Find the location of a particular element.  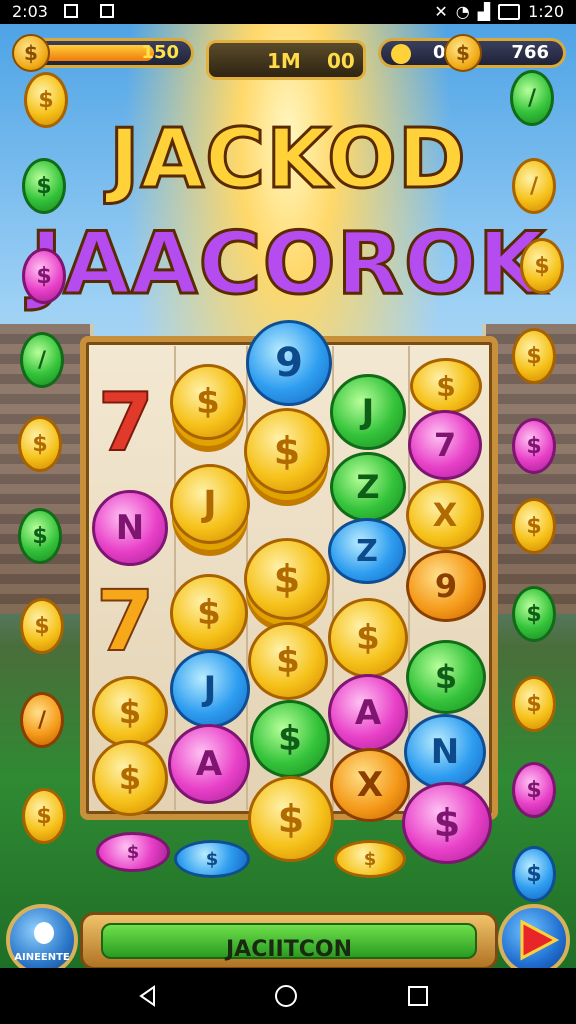

coin-symbol: 7 is located at coordinates (445, 445).